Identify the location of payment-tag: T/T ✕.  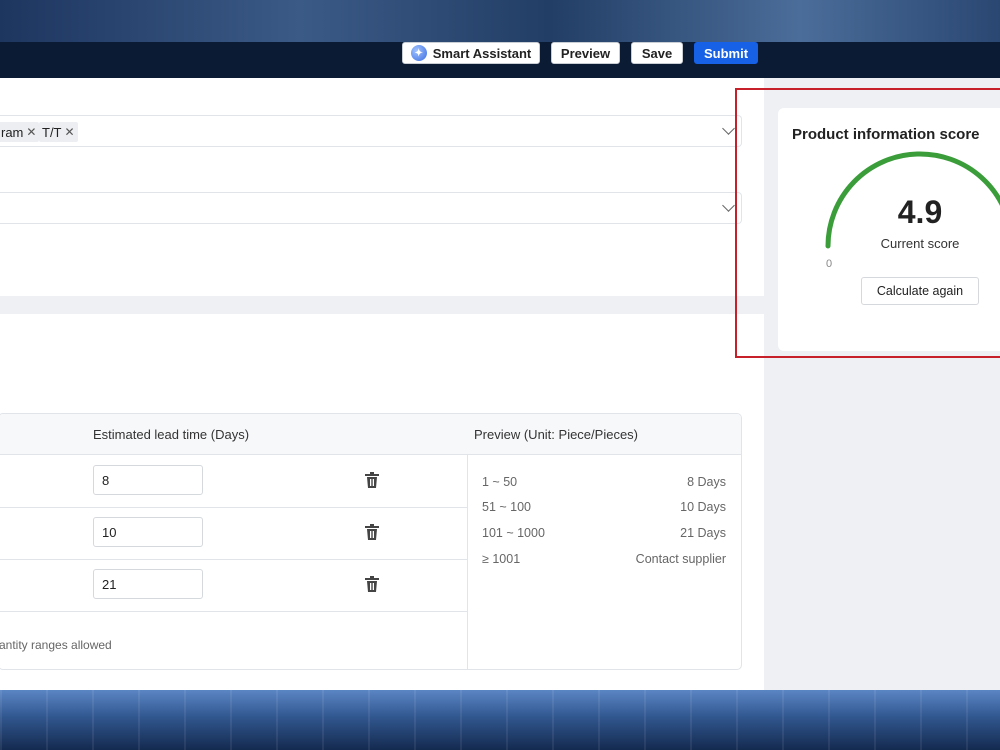
(58, 132).